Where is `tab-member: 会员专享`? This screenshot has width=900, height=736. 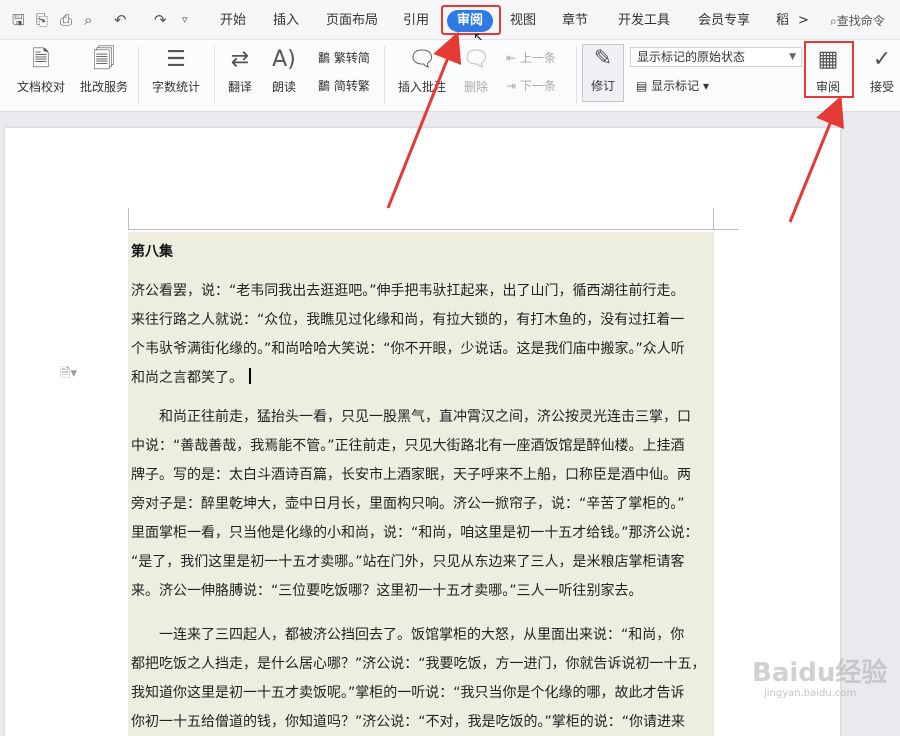 tab-member: 会员专享 is located at coordinates (724, 21).